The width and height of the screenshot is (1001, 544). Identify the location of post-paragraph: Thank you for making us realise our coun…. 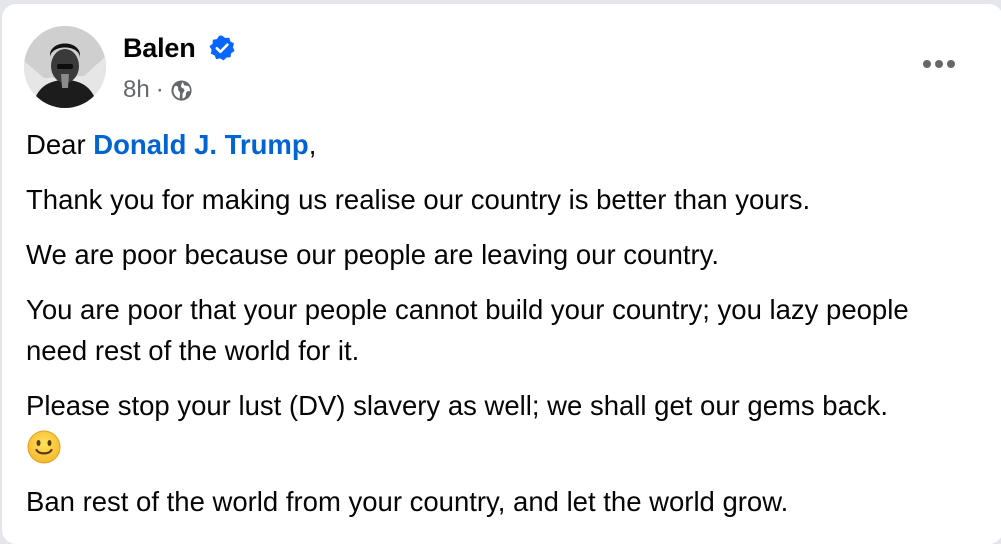
(418, 199).